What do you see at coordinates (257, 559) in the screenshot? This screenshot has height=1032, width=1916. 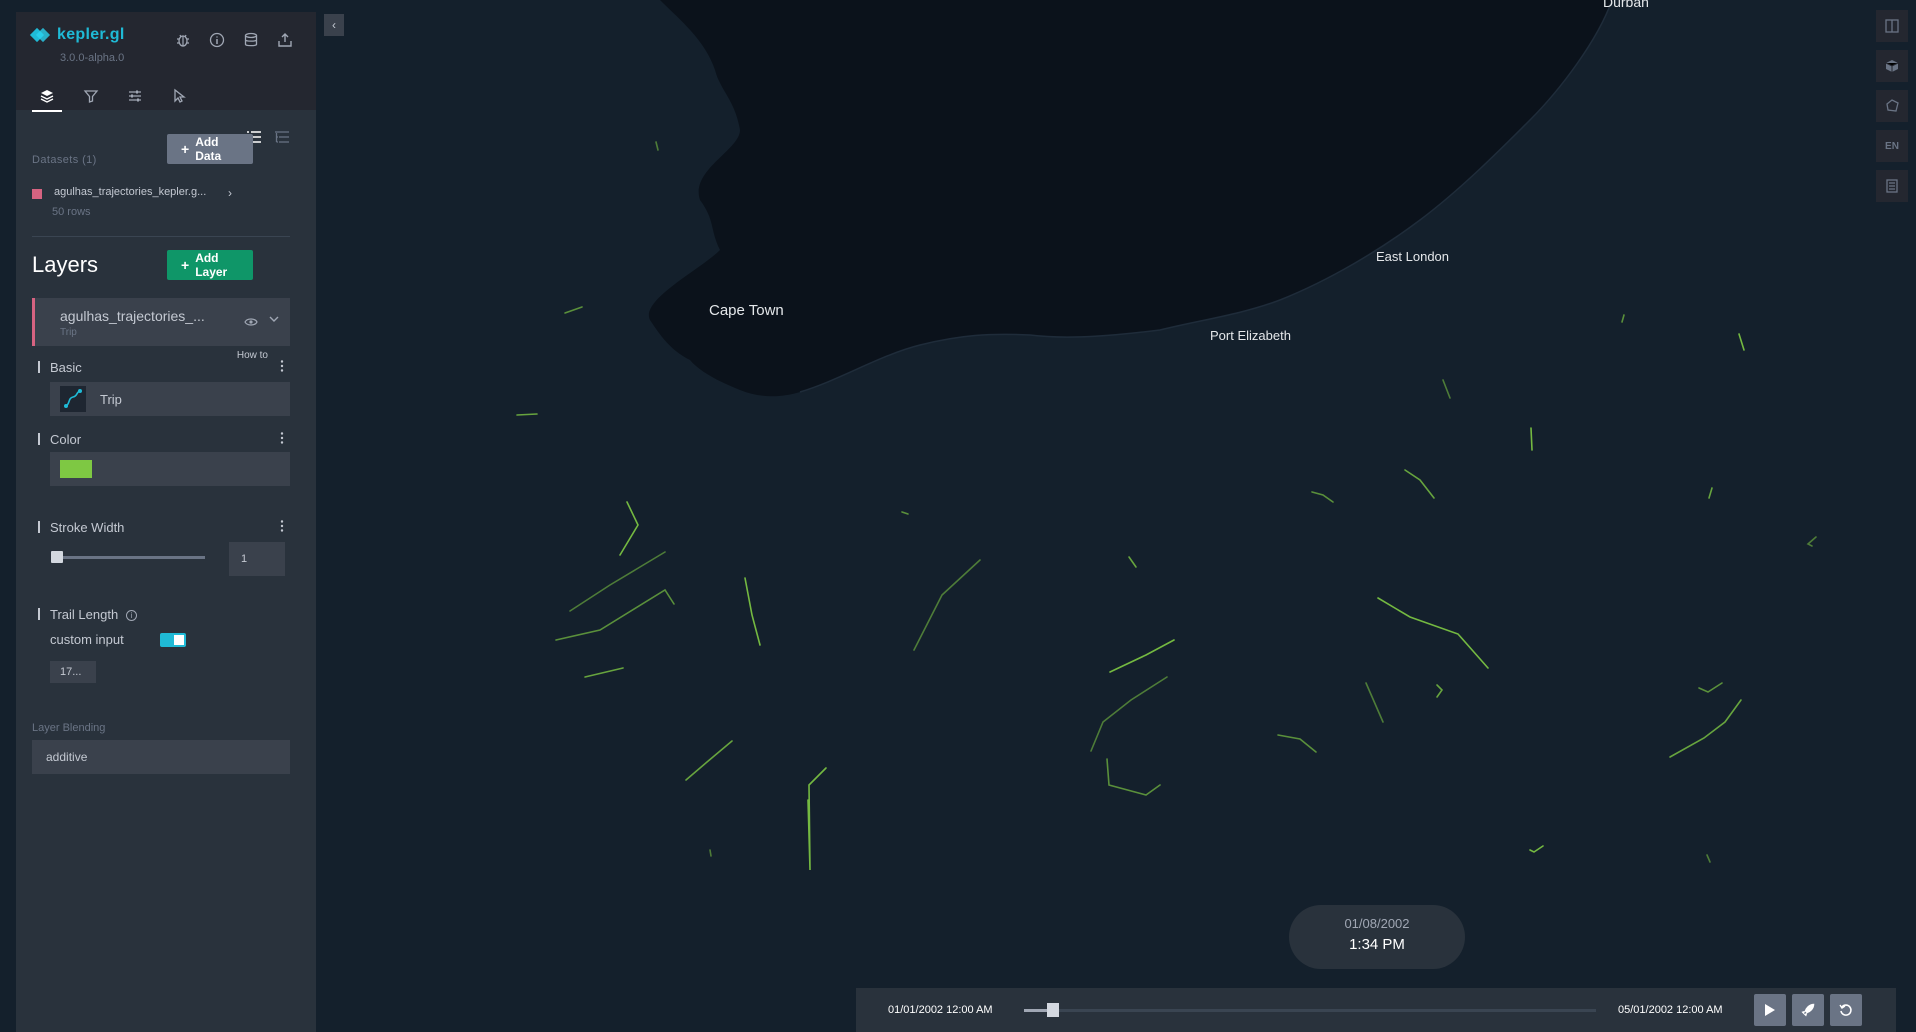 I see `stroke-width-input: 1` at bounding box center [257, 559].